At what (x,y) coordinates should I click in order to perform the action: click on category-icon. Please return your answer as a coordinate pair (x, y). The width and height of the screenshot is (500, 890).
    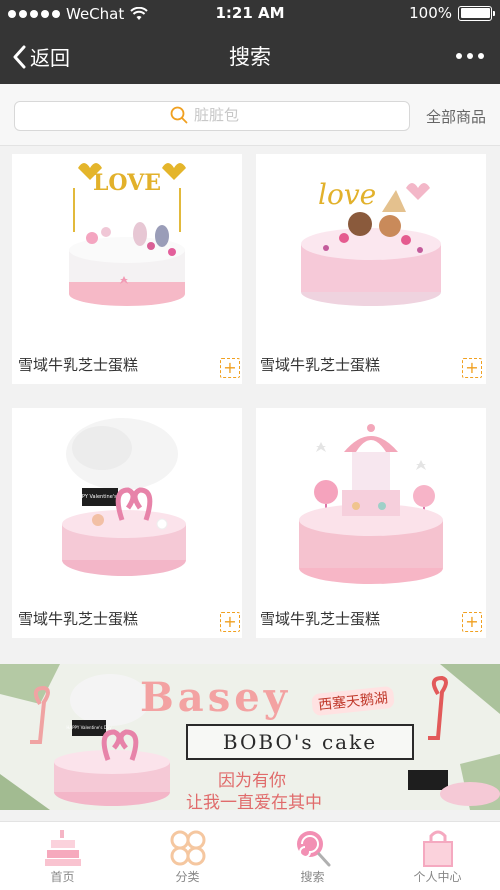
    Looking at the image, I should click on (188, 848).